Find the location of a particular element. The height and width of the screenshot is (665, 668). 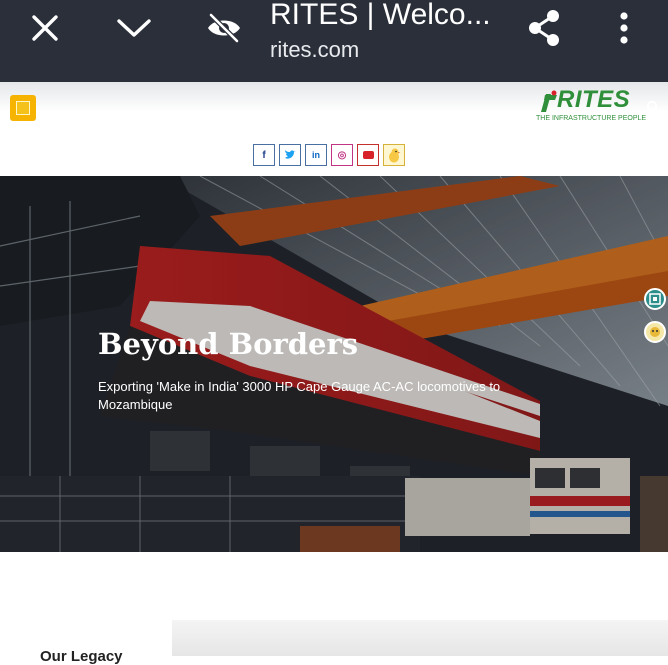

youtube-icon is located at coordinates (368, 155).